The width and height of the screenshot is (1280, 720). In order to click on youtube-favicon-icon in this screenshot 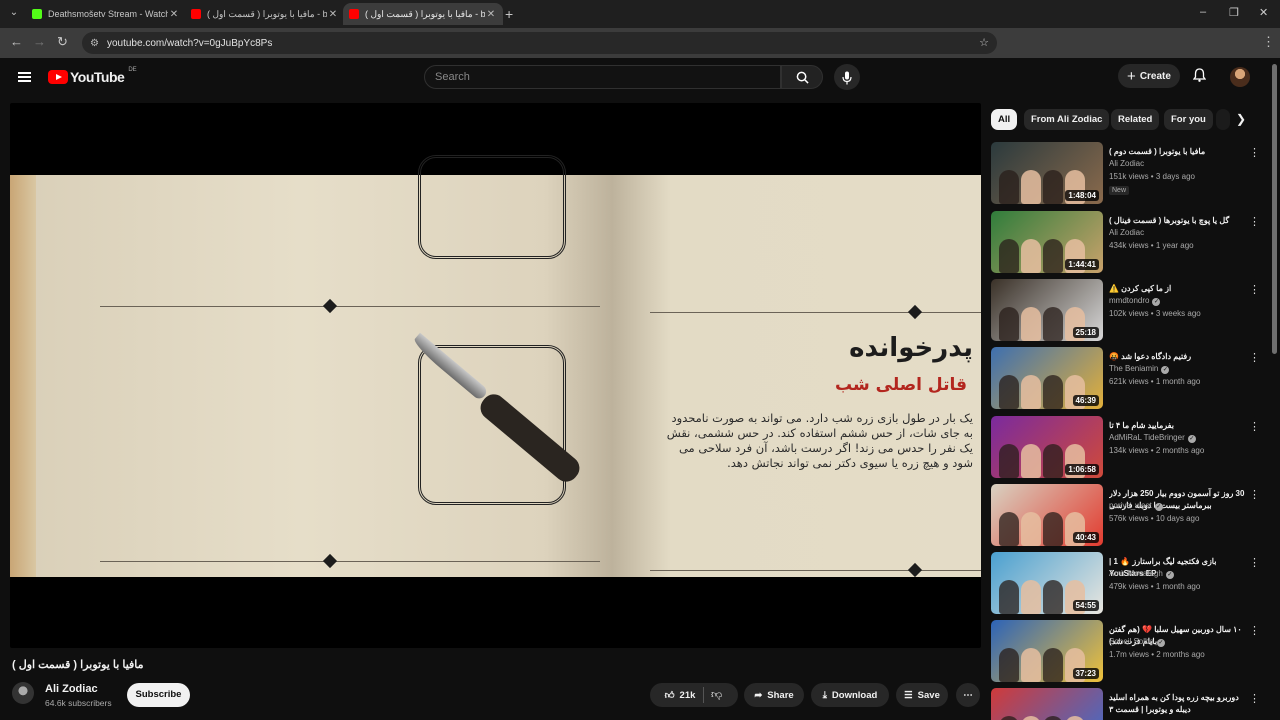, I will do `click(196, 14)`.